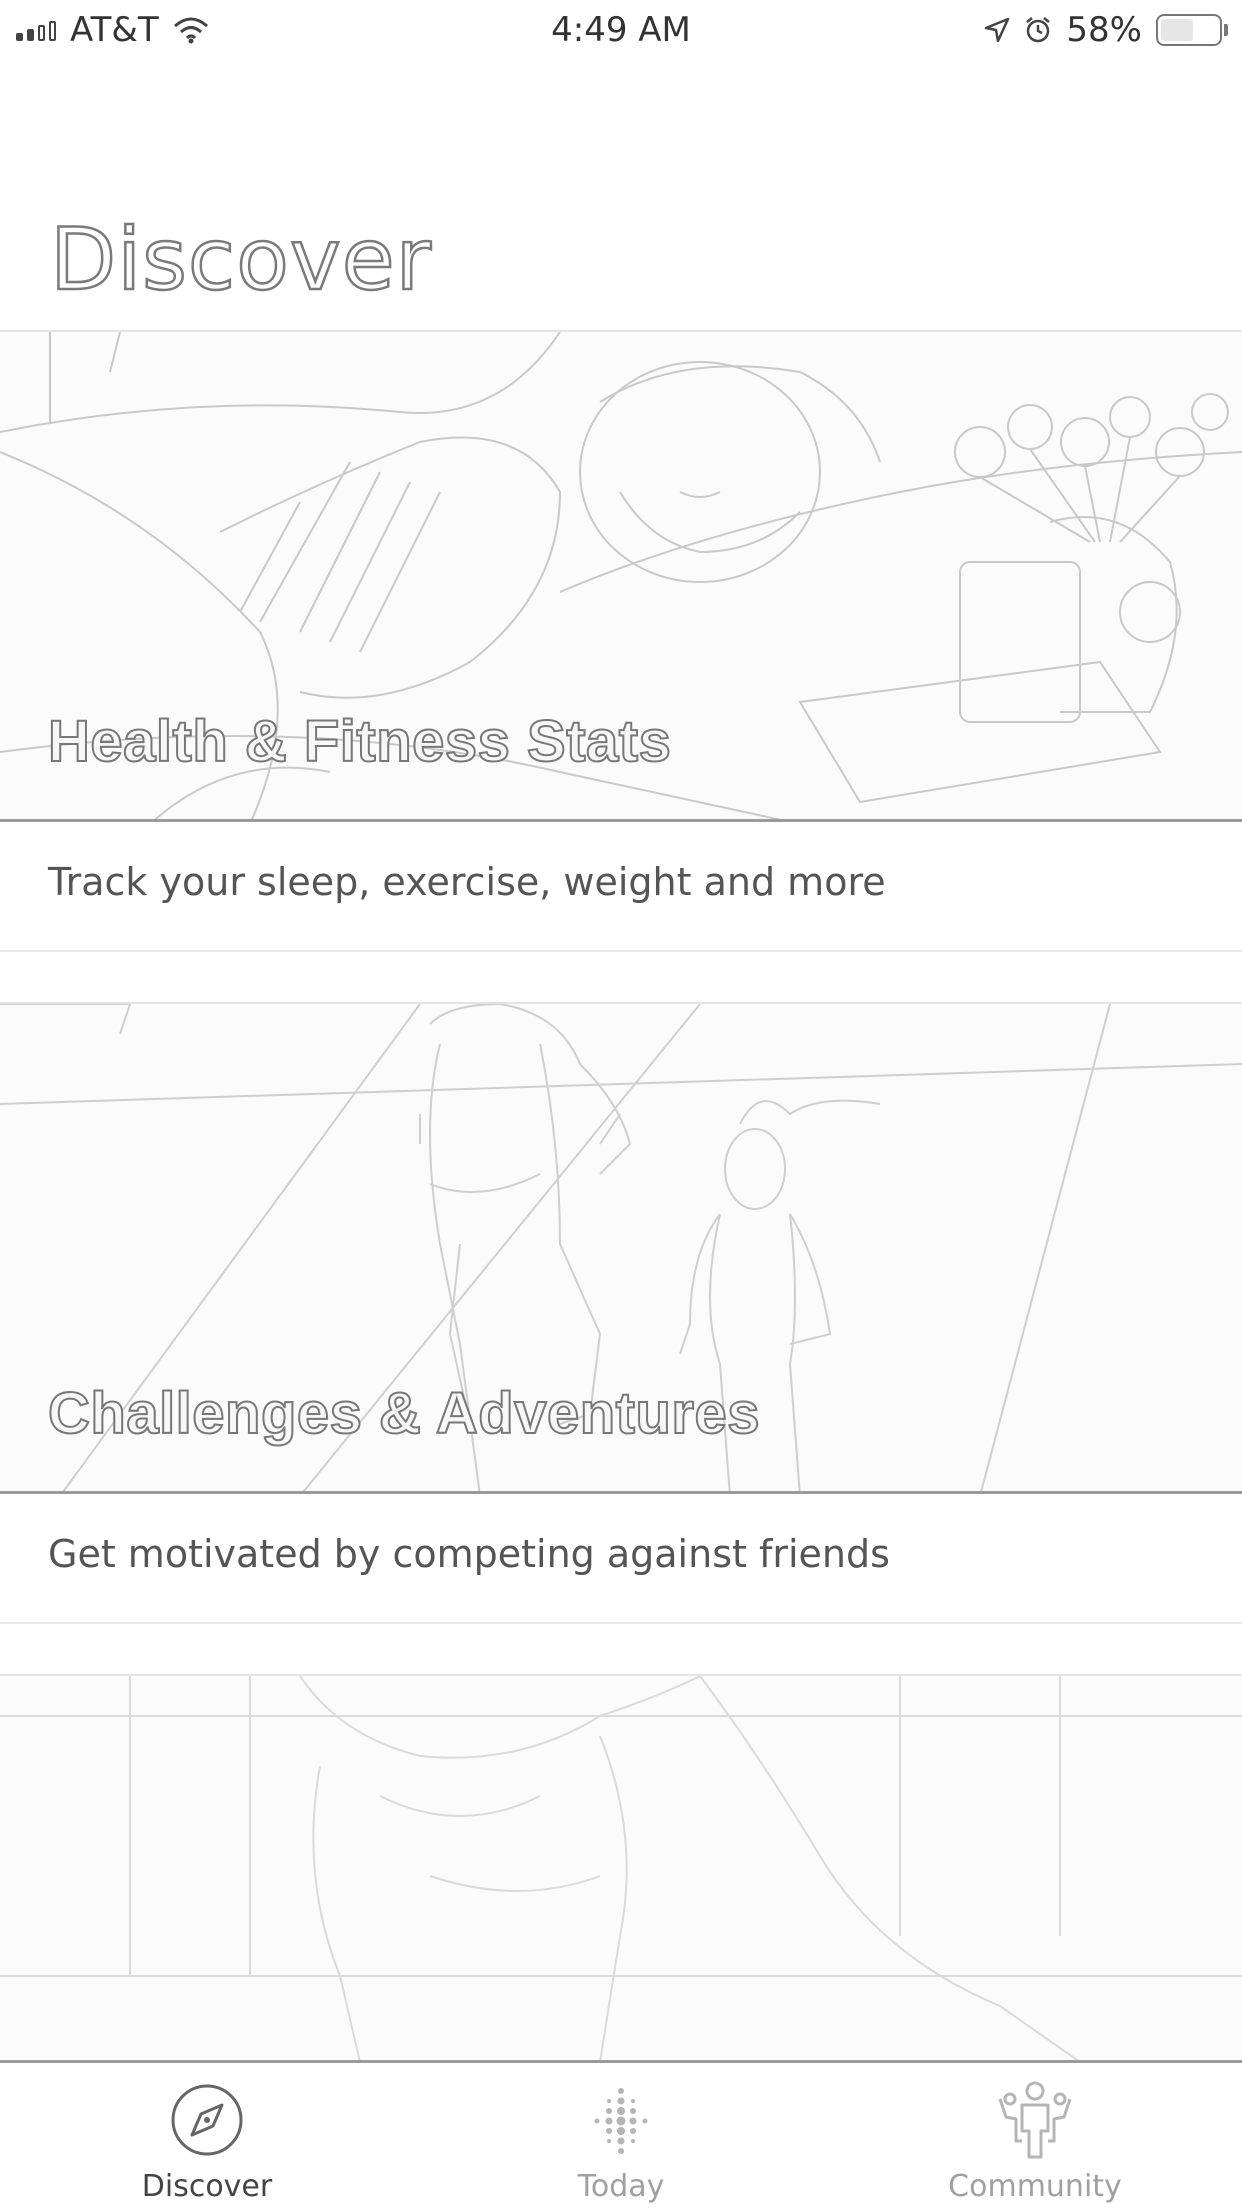  Describe the element at coordinates (403, 1413) in the screenshot. I see `card-title: Challenges & Adventures` at that location.